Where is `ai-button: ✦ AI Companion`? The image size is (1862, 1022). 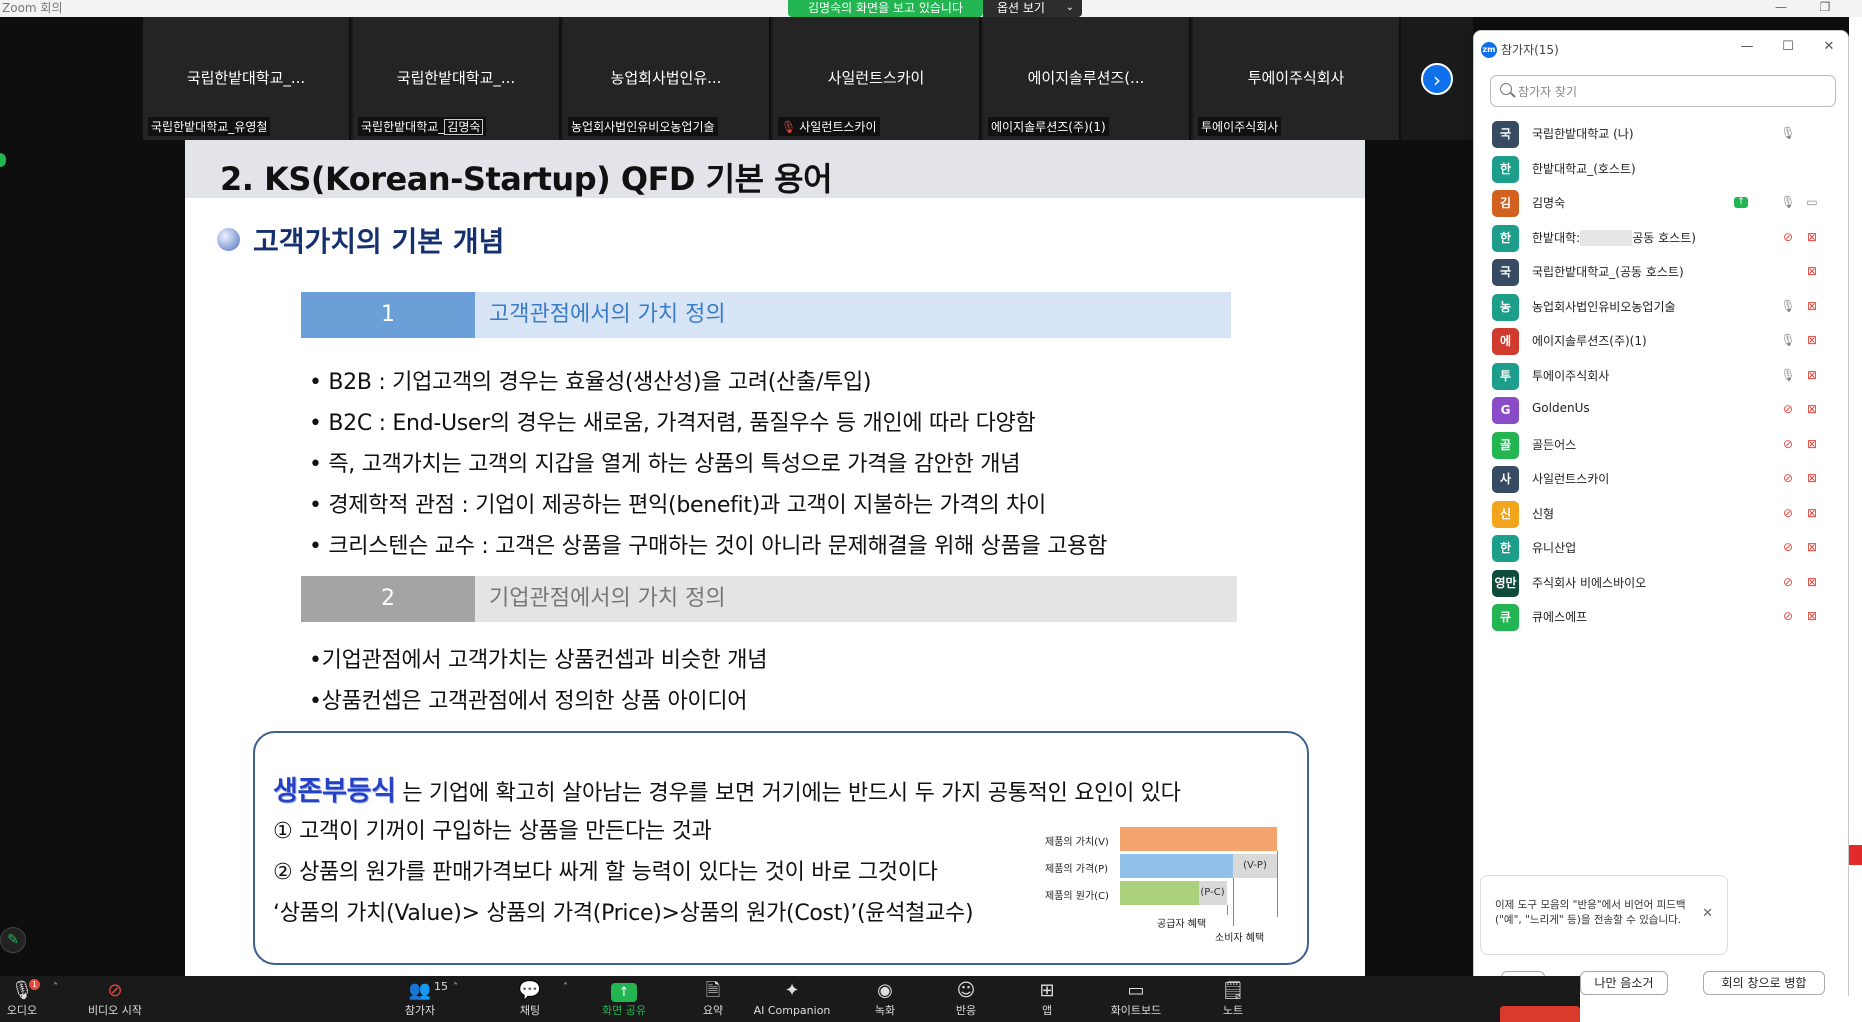
ai-button: ✦ AI Companion is located at coordinates (792, 999).